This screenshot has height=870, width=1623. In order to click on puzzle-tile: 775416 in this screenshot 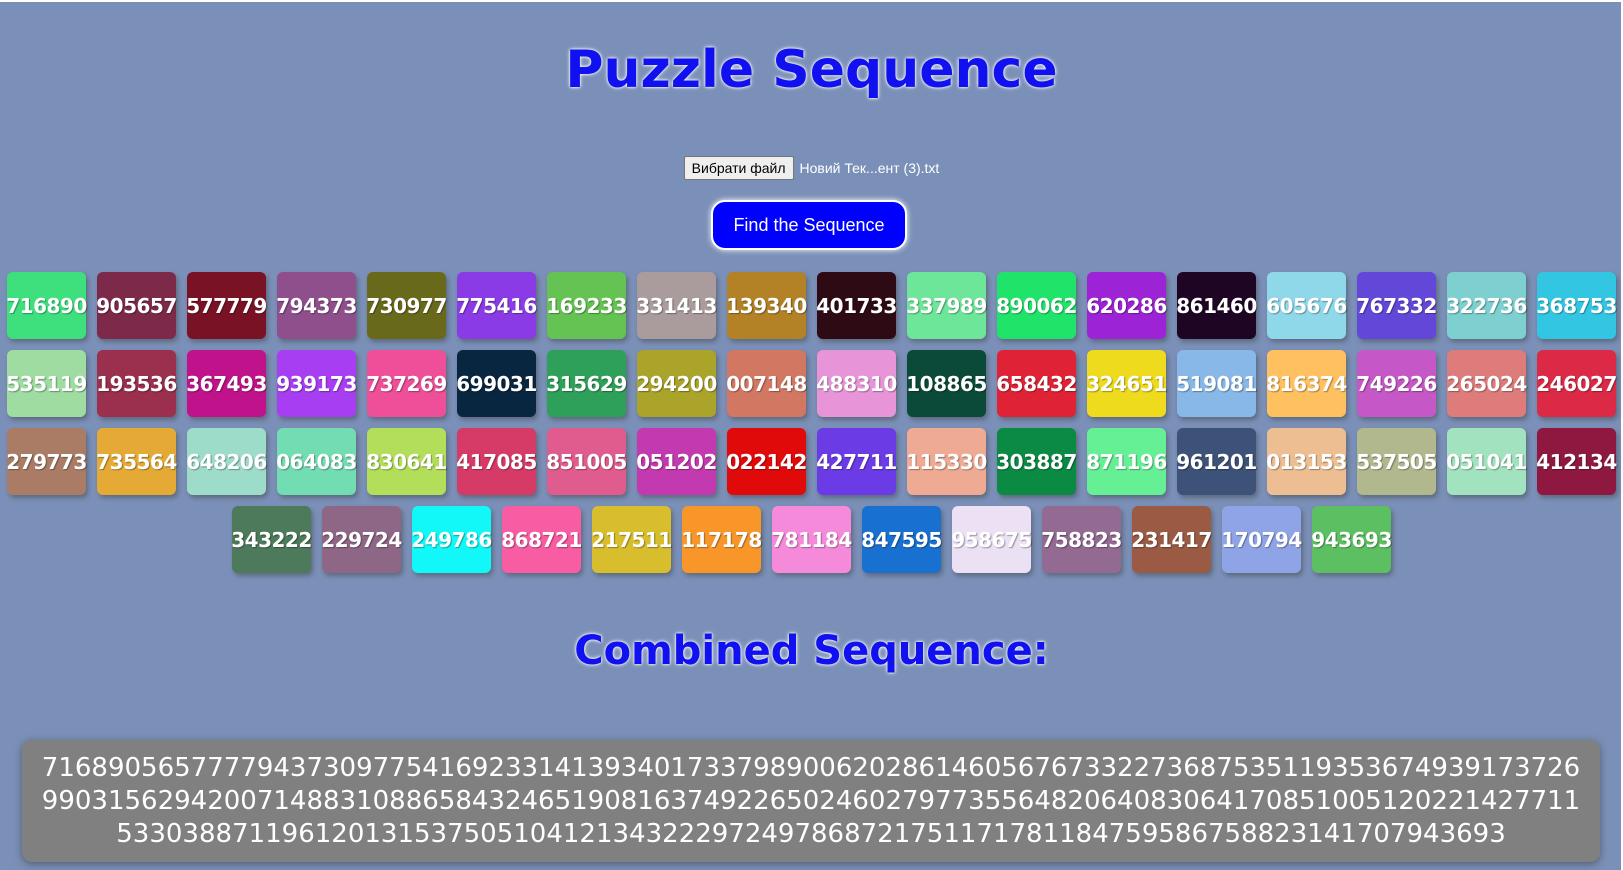, I will do `click(496, 305)`.